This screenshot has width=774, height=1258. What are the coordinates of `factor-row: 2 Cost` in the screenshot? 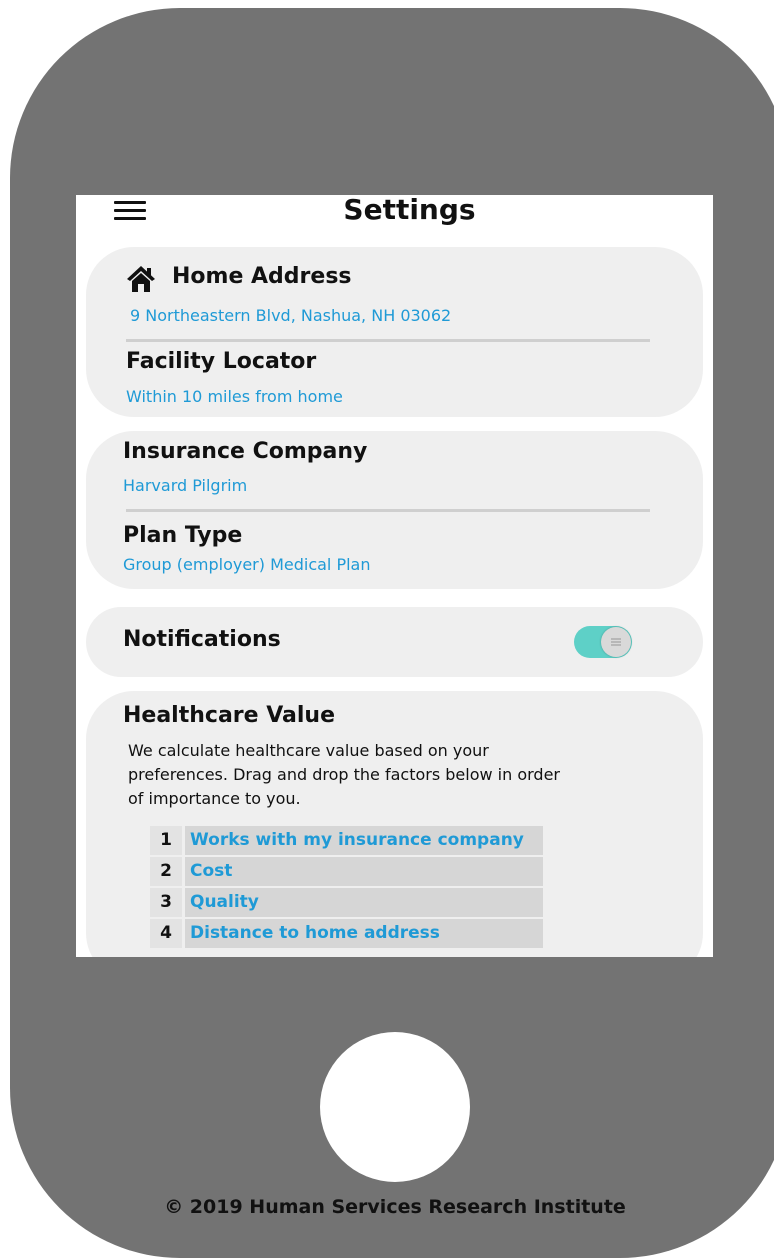 It's located at (347, 871).